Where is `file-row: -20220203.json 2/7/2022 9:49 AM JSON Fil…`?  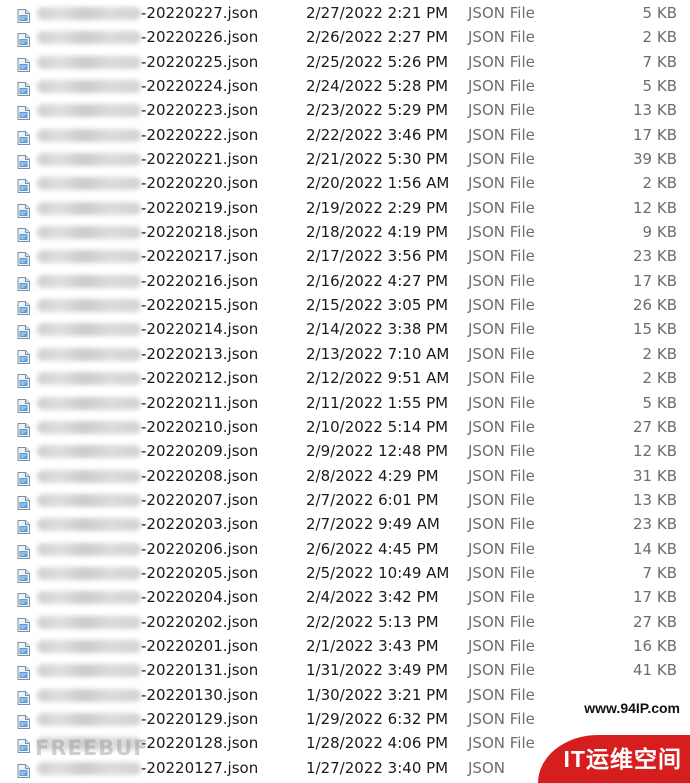
file-row: -20220203.json 2/7/2022 9:49 AM JSON Fil… is located at coordinates (345, 524).